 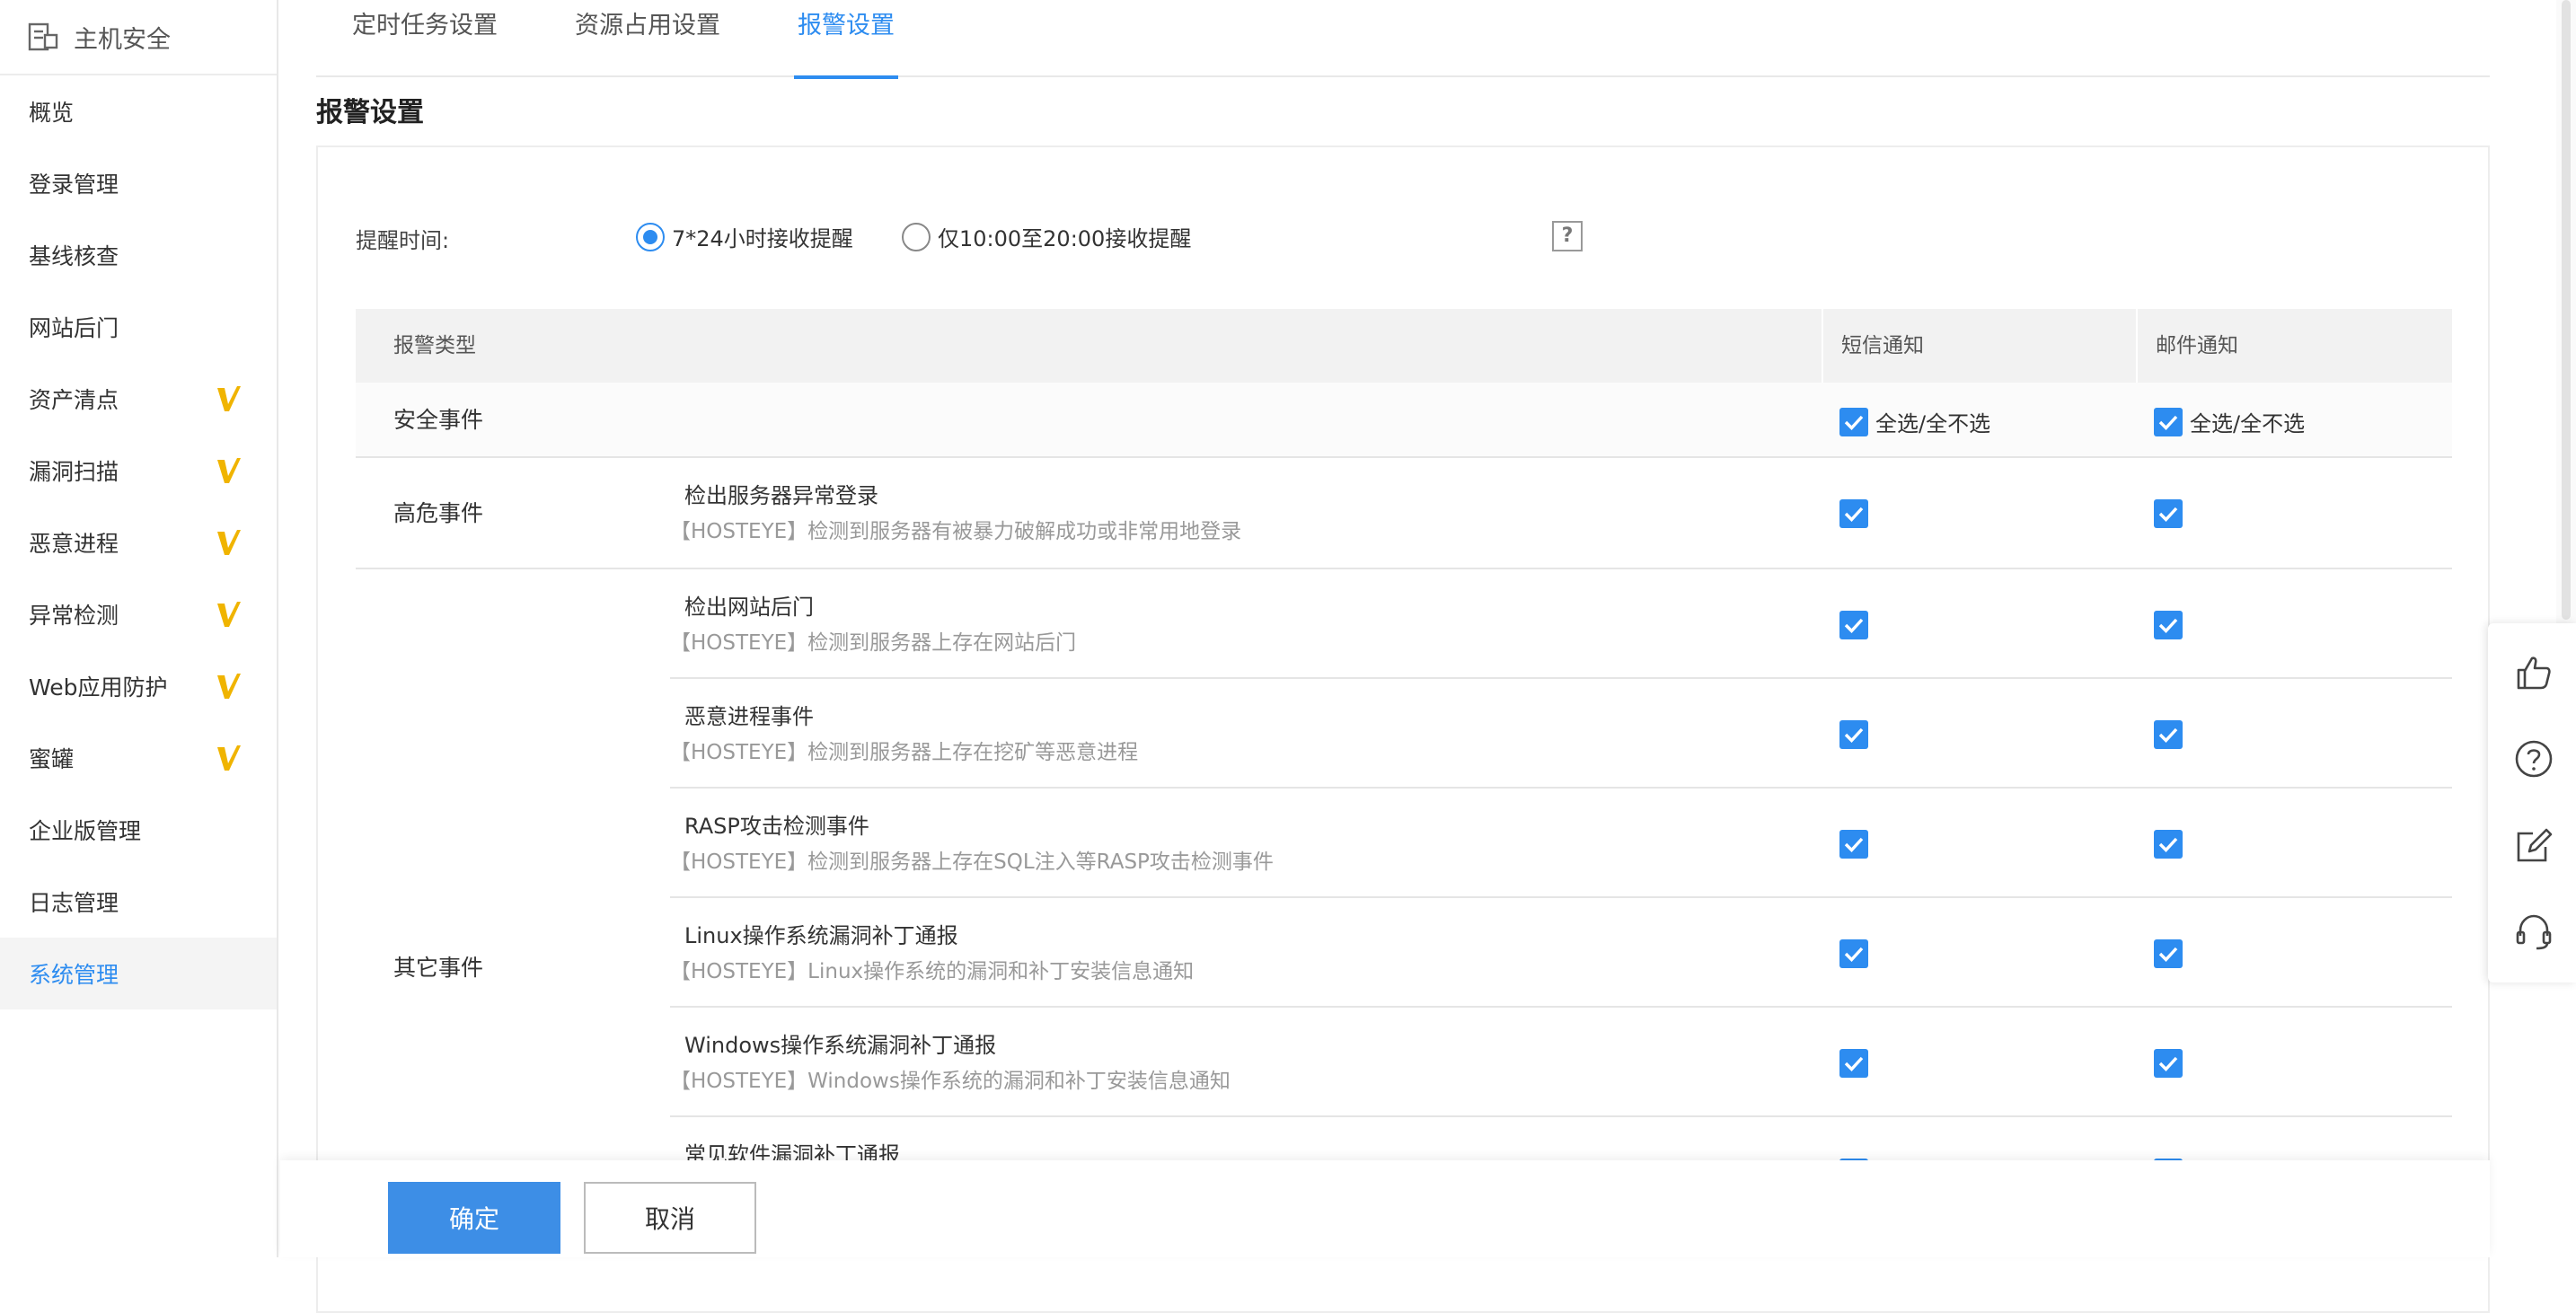 I want to click on header-email: 邮件通知, so click(x=2197, y=345).